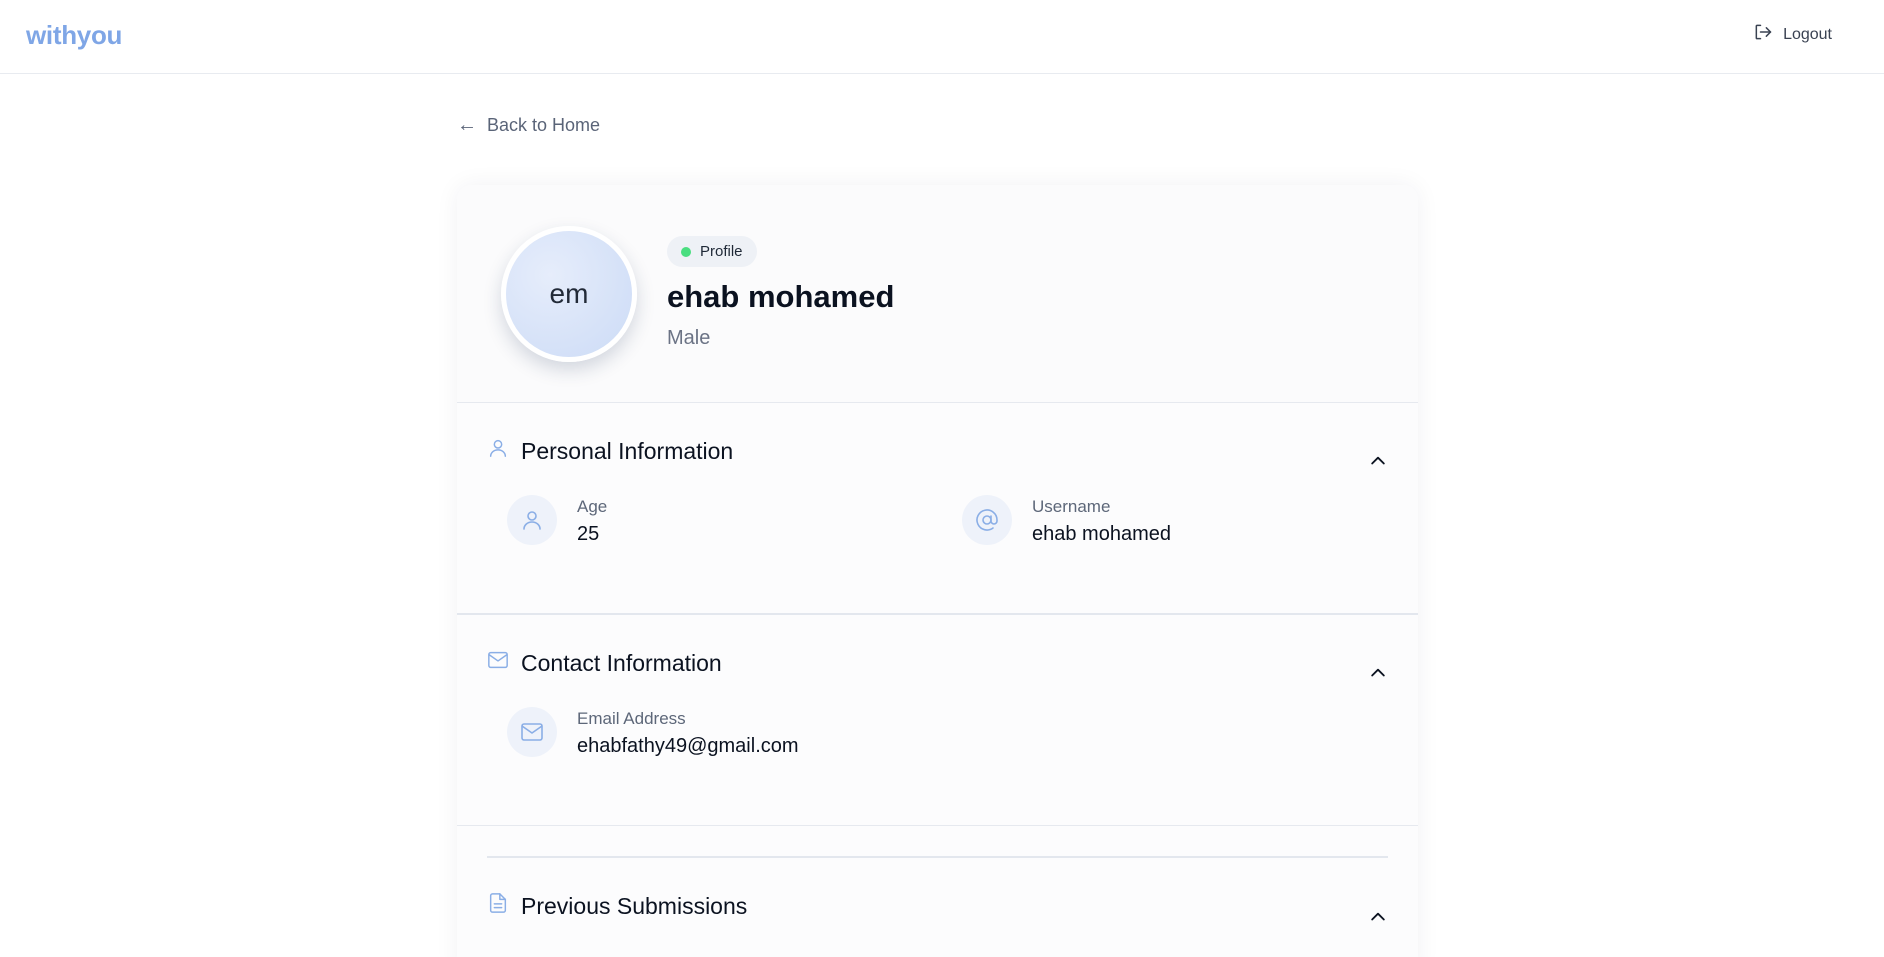 The height and width of the screenshot is (957, 1884). Describe the element at coordinates (631, 718) in the screenshot. I see `email-label: Email Address` at that location.